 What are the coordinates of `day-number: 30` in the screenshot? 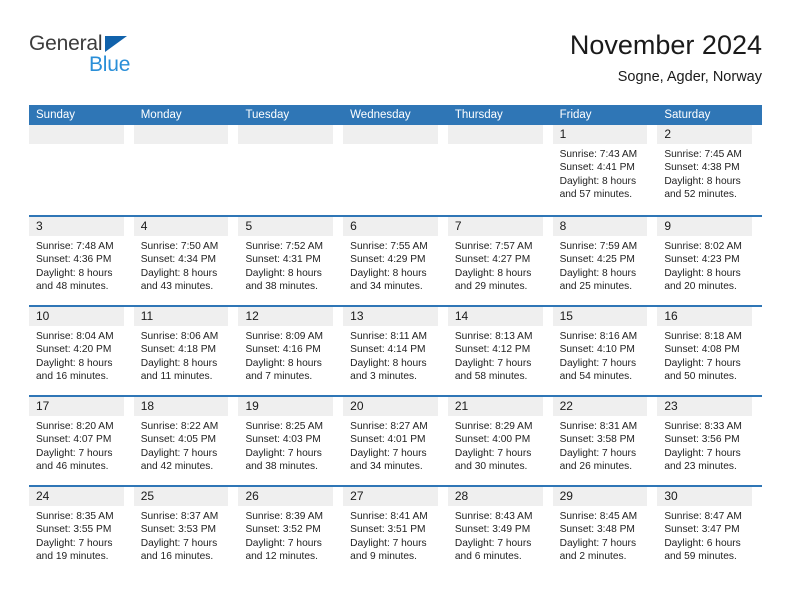 It's located at (705, 496).